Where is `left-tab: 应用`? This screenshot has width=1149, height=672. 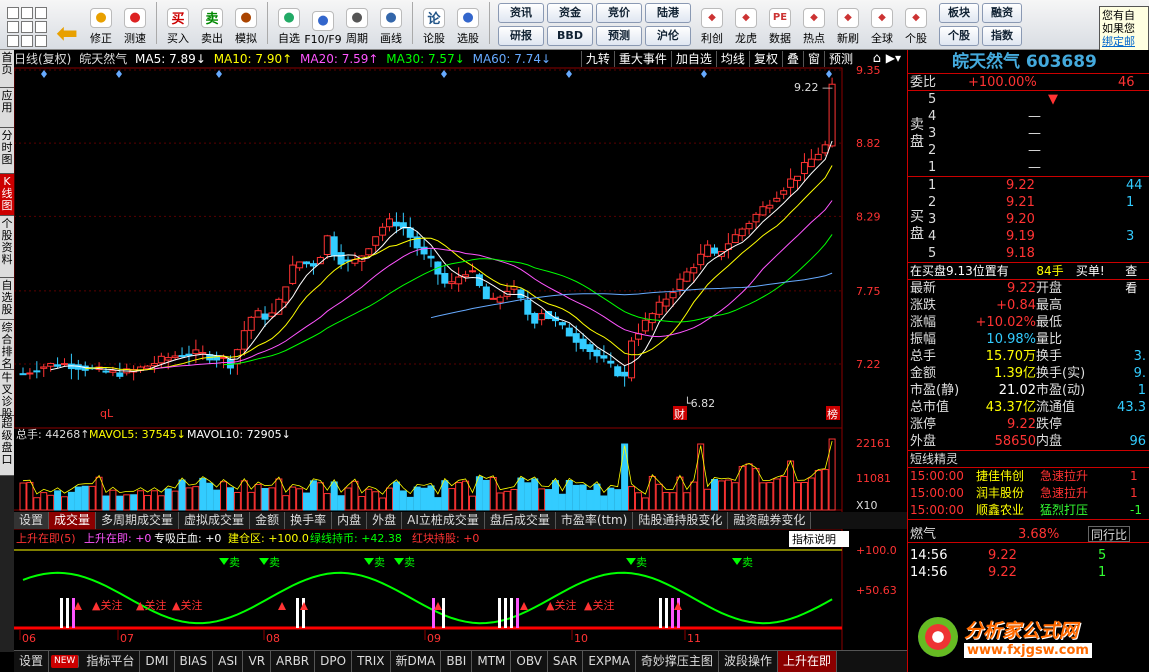
left-tab: 应用 is located at coordinates (7, 108).